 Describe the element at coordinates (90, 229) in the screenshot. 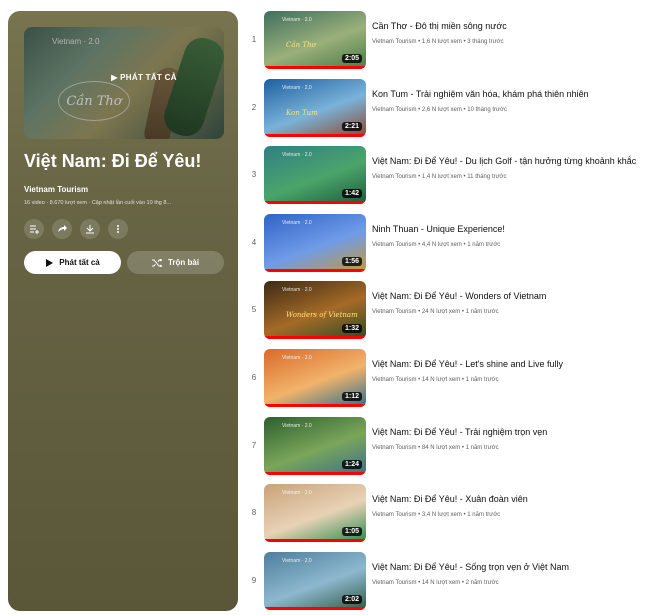

I see `download-icon` at that location.